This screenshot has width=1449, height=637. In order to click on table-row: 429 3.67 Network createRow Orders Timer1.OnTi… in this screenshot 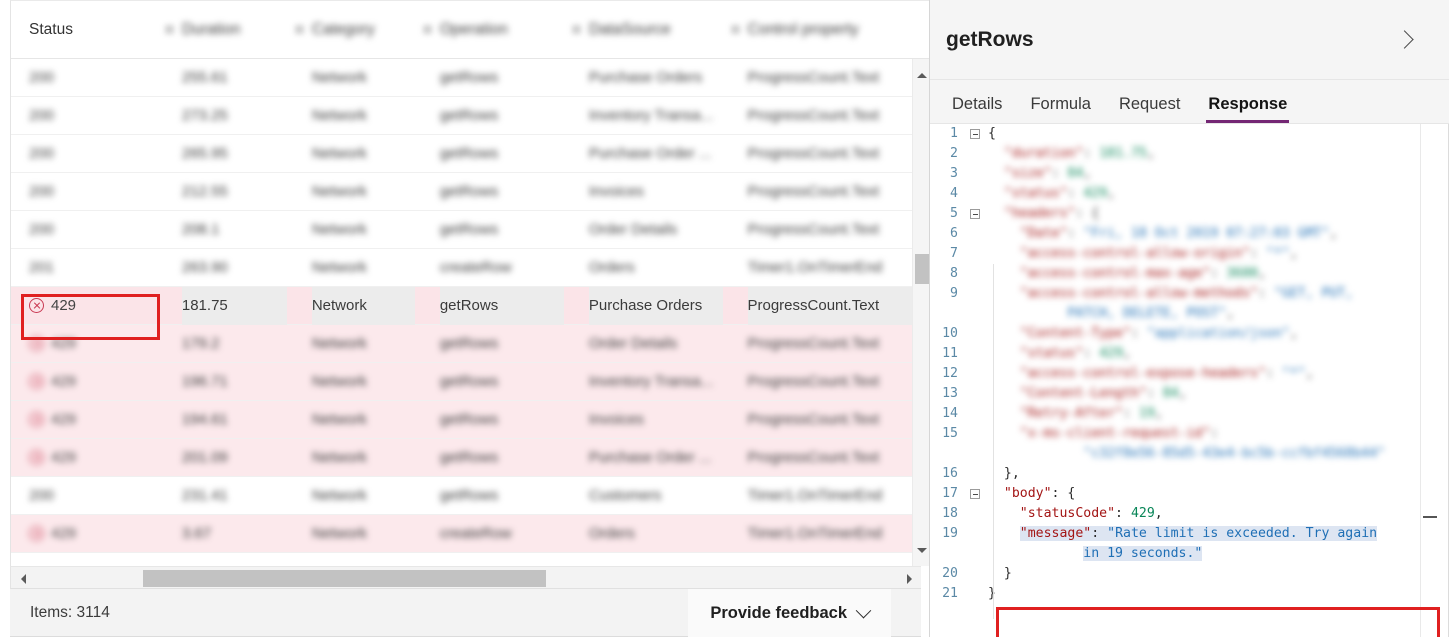, I will do `click(470, 534)`.